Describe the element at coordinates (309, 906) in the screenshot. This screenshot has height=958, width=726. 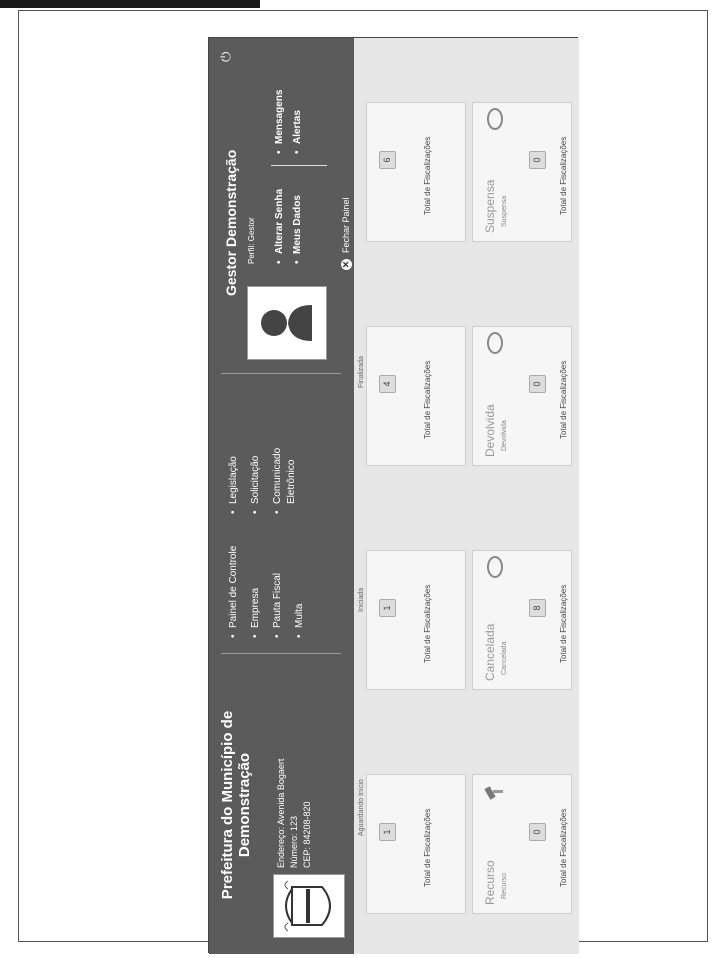
I see `coat-of-arms-logo` at that location.